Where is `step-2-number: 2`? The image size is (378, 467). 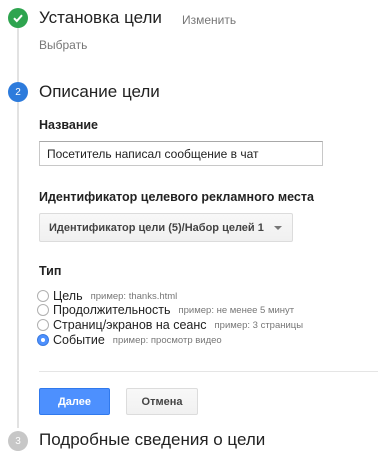
step-2-number: 2 is located at coordinates (18, 92).